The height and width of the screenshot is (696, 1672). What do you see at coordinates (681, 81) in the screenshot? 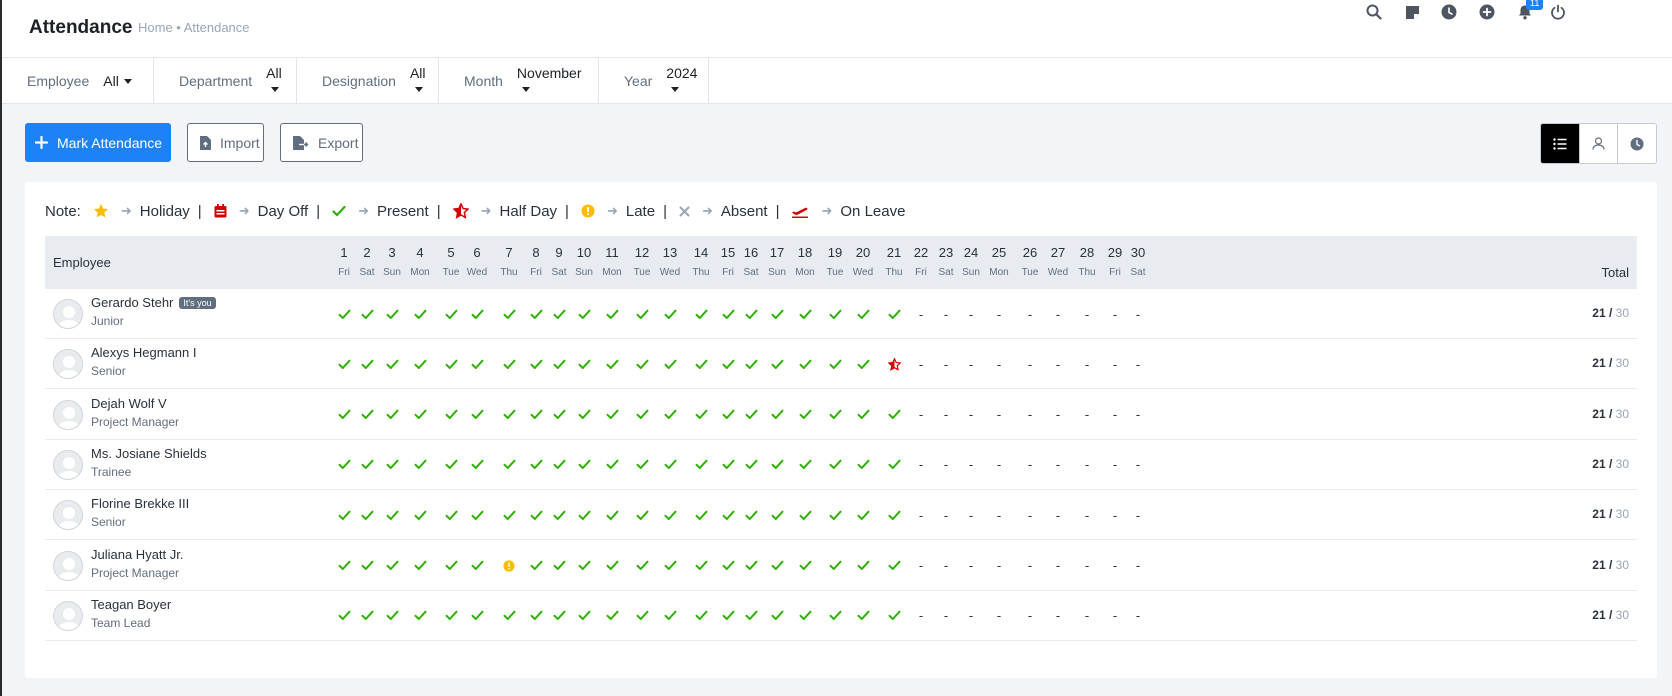
I see `filter-year-select: 2024` at bounding box center [681, 81].